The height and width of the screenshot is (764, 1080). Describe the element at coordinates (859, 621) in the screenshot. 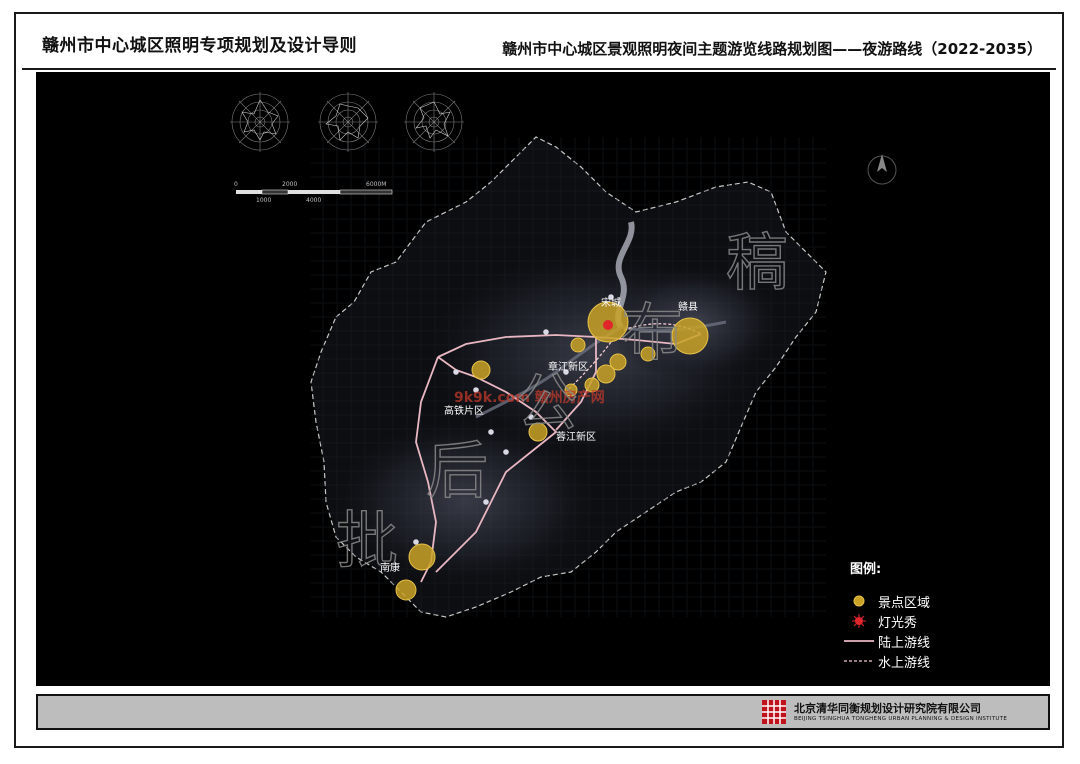

I see `light-show-icon` at that location.